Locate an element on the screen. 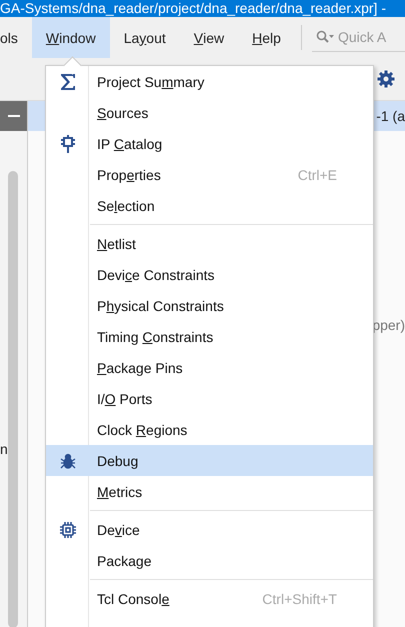 This screenshot has height=627, width=405. minimize-icon is located at coordinates (14, 116).